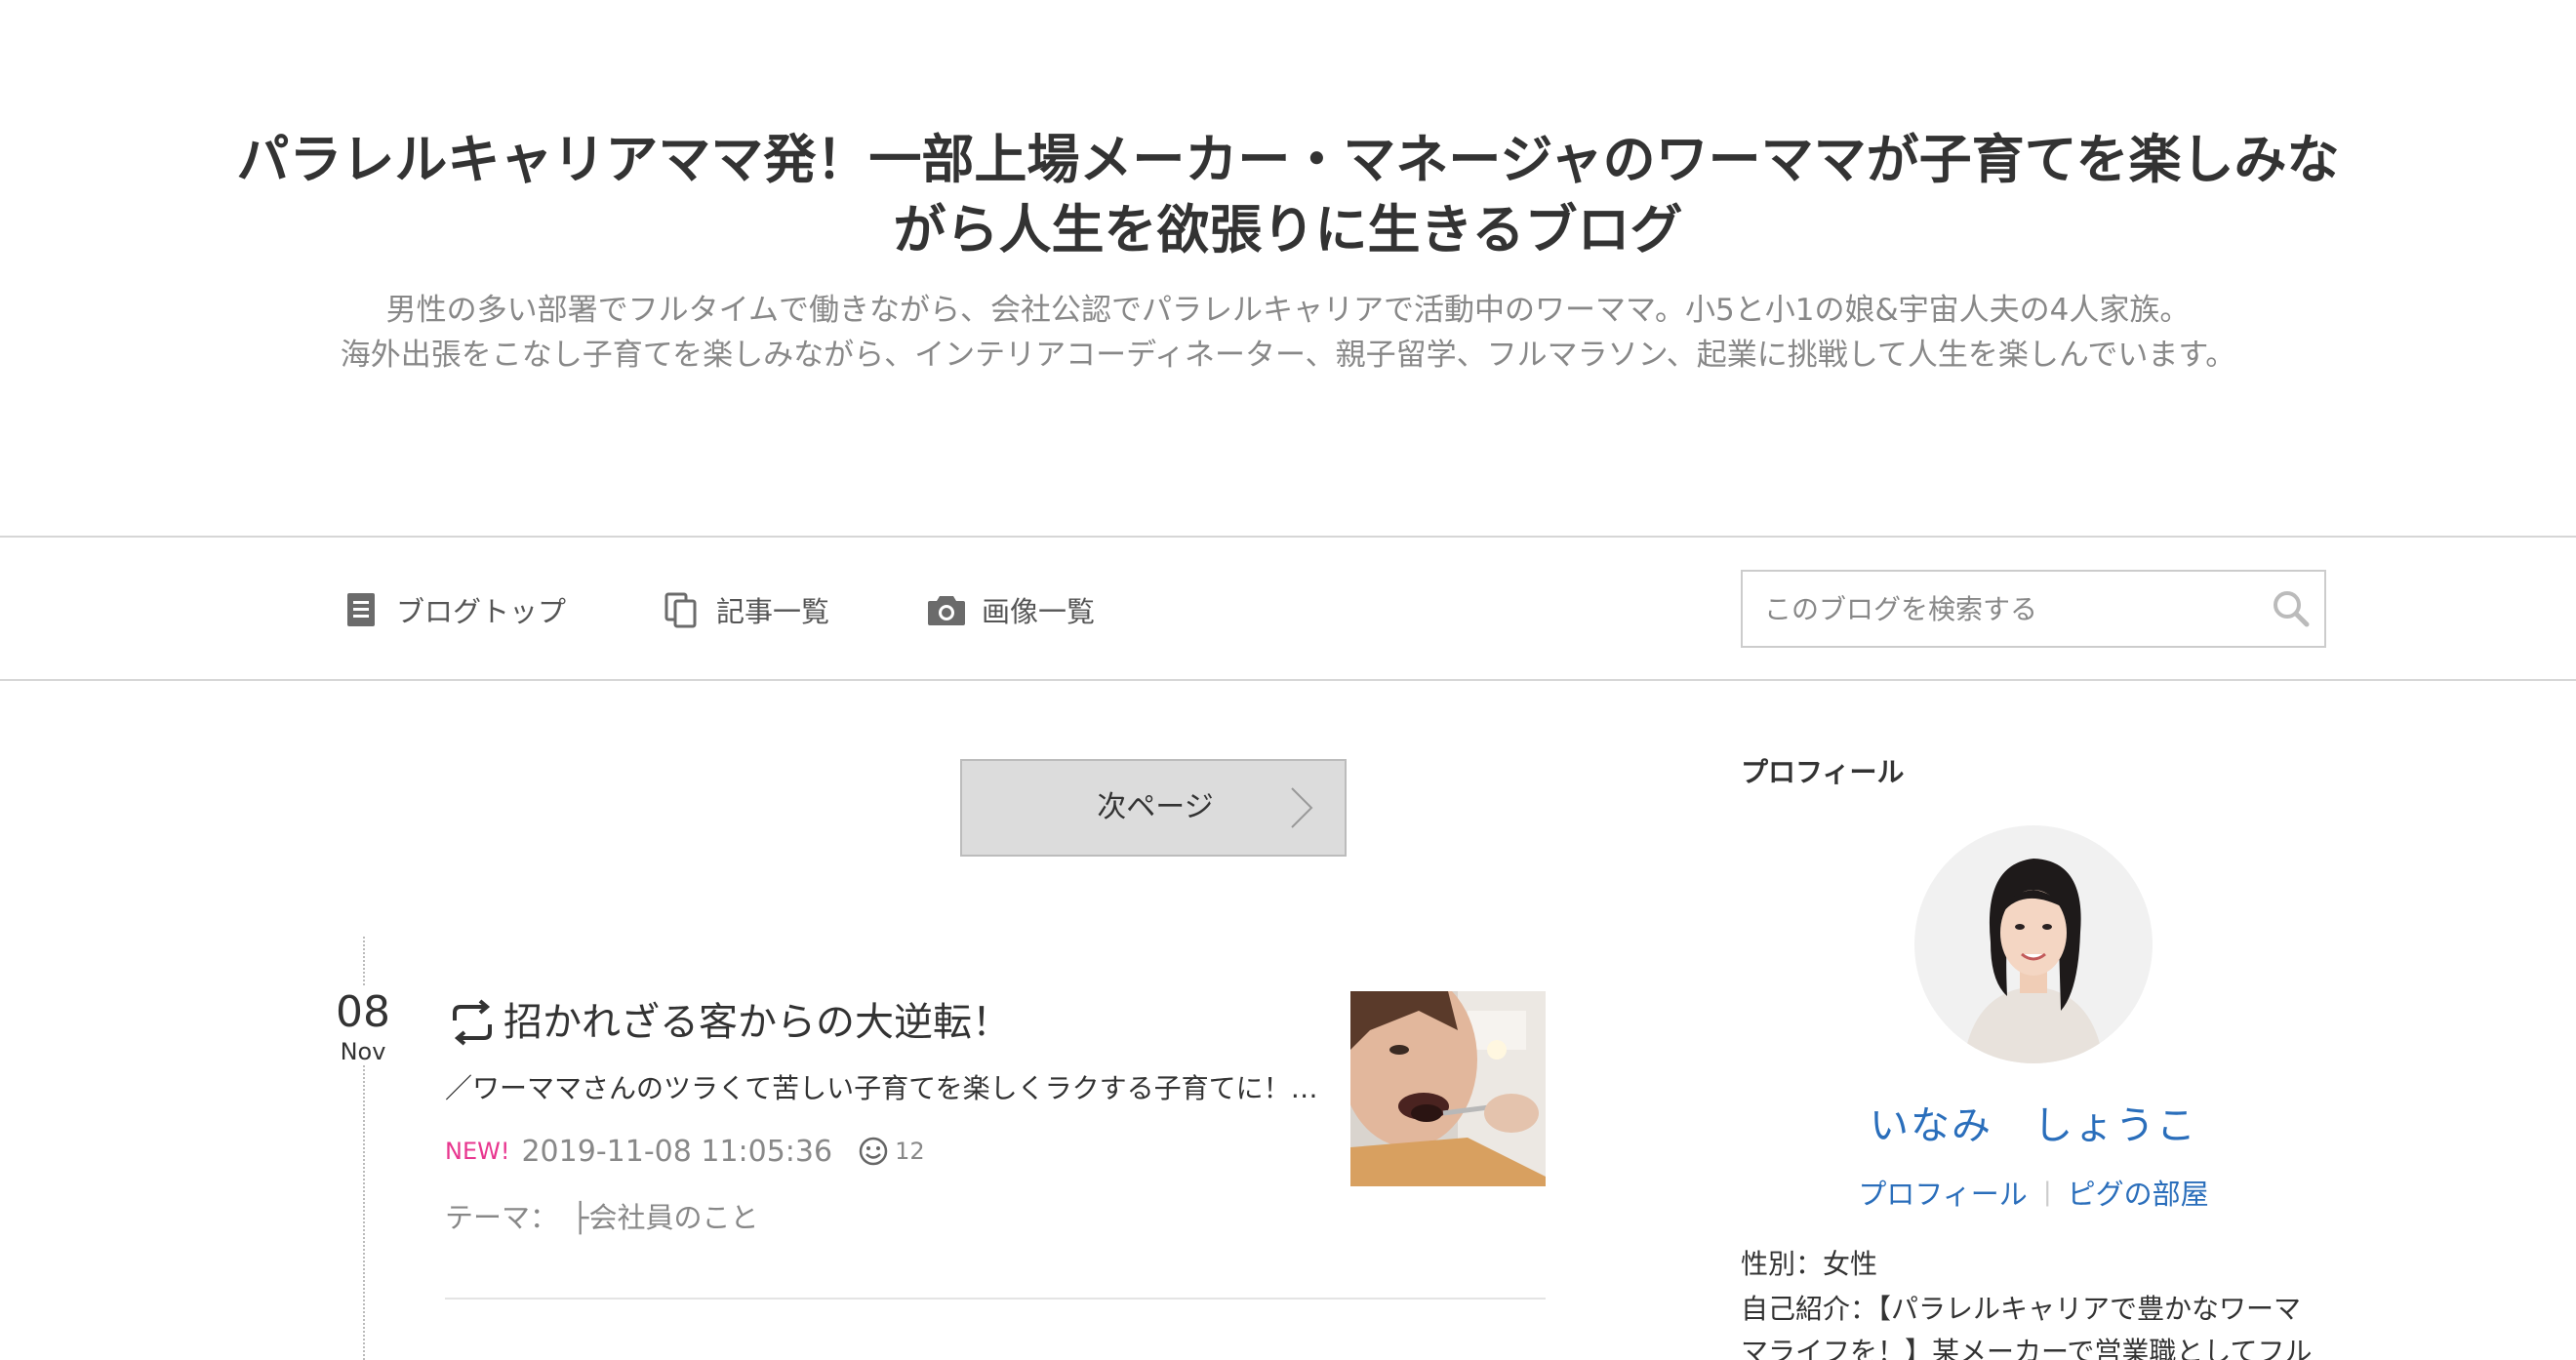  Describe the element at coordinates (946, 609) in the screenshot. I see `camera-icon` at that location.